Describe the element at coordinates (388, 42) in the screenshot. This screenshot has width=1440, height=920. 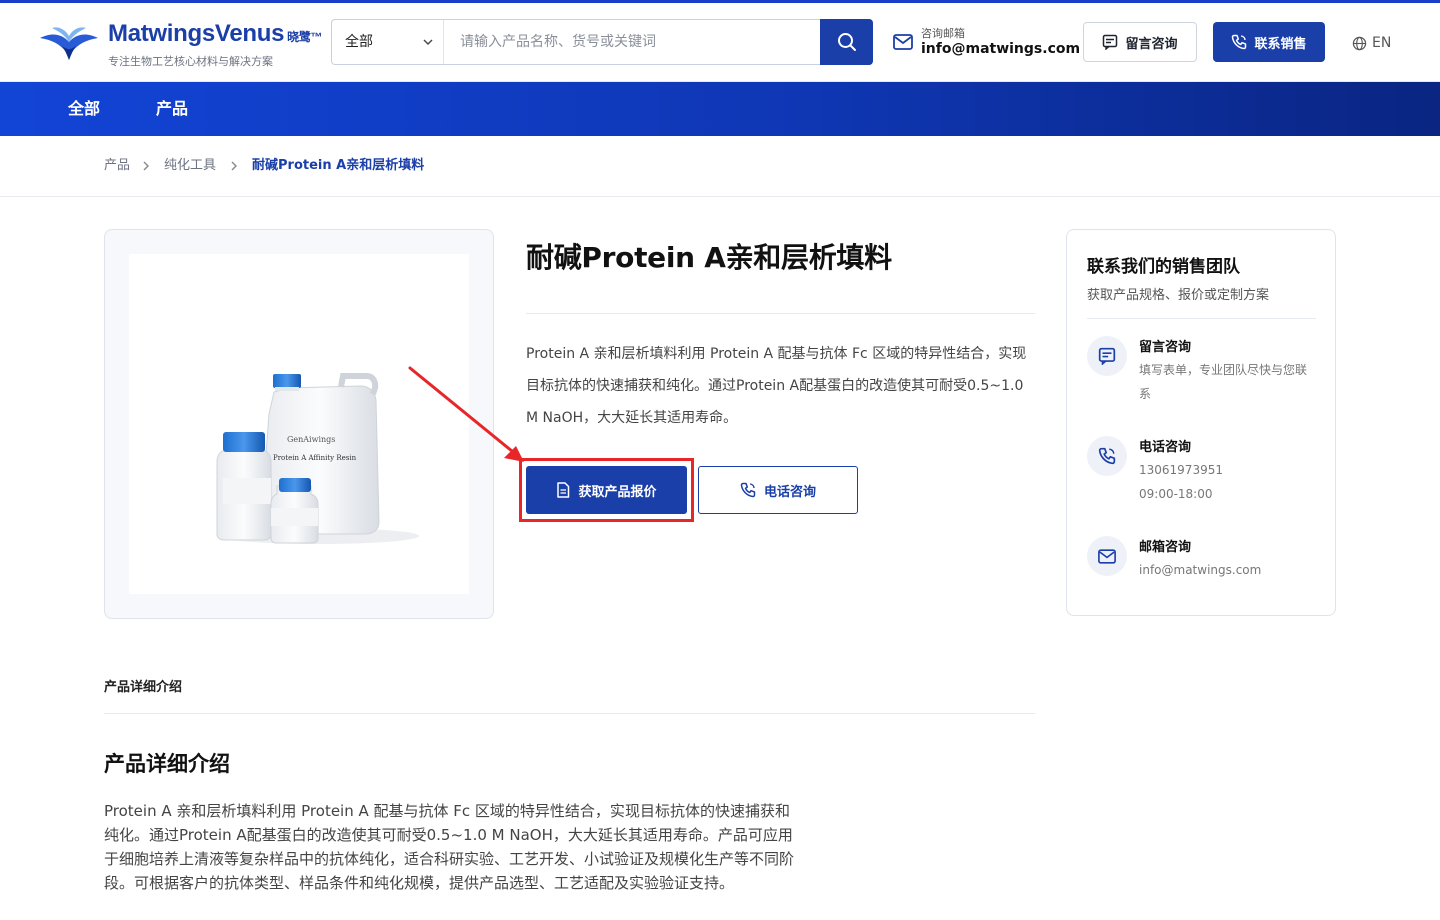
I see `search-category-select: 全部` at that location.